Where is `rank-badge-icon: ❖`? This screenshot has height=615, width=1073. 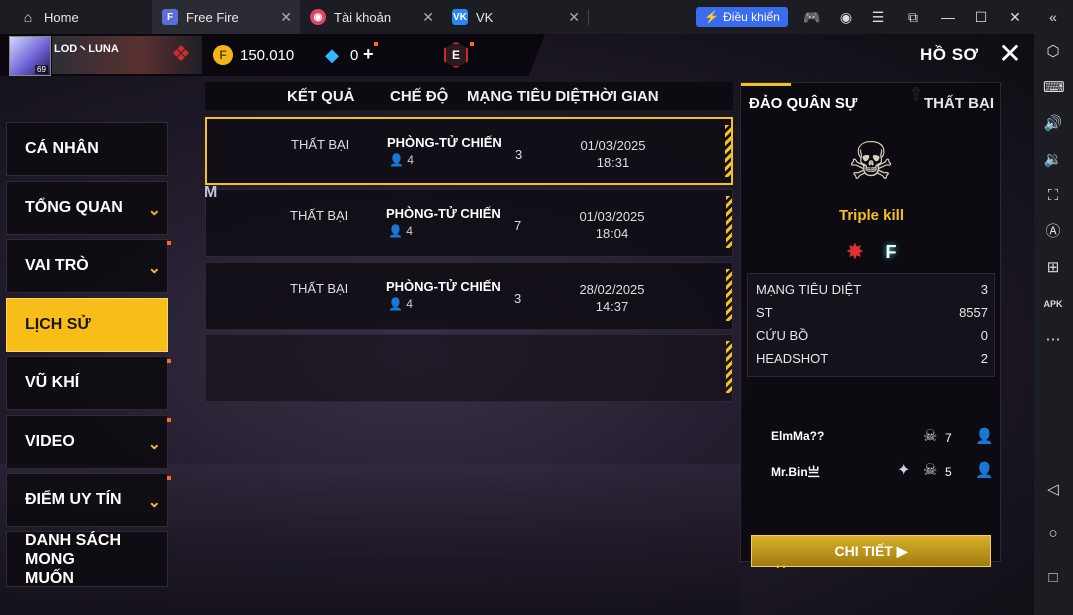 rank-badge-icon: ❖ is located at coordinates (181, 53).